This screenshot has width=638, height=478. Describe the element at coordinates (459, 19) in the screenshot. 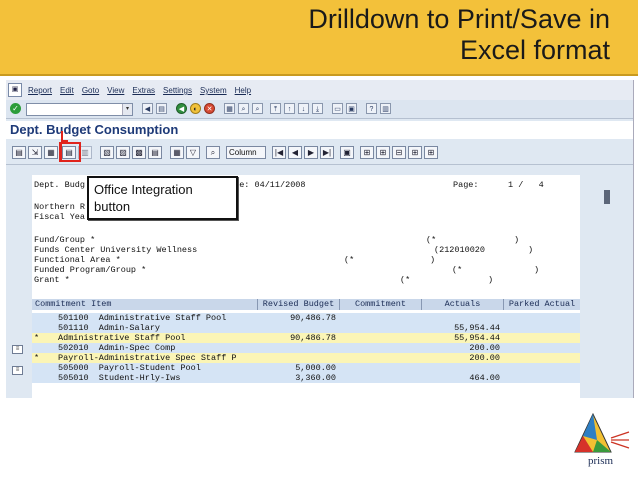

I see `slide-title-line1: Drilldown to Print/Save in` at that location.